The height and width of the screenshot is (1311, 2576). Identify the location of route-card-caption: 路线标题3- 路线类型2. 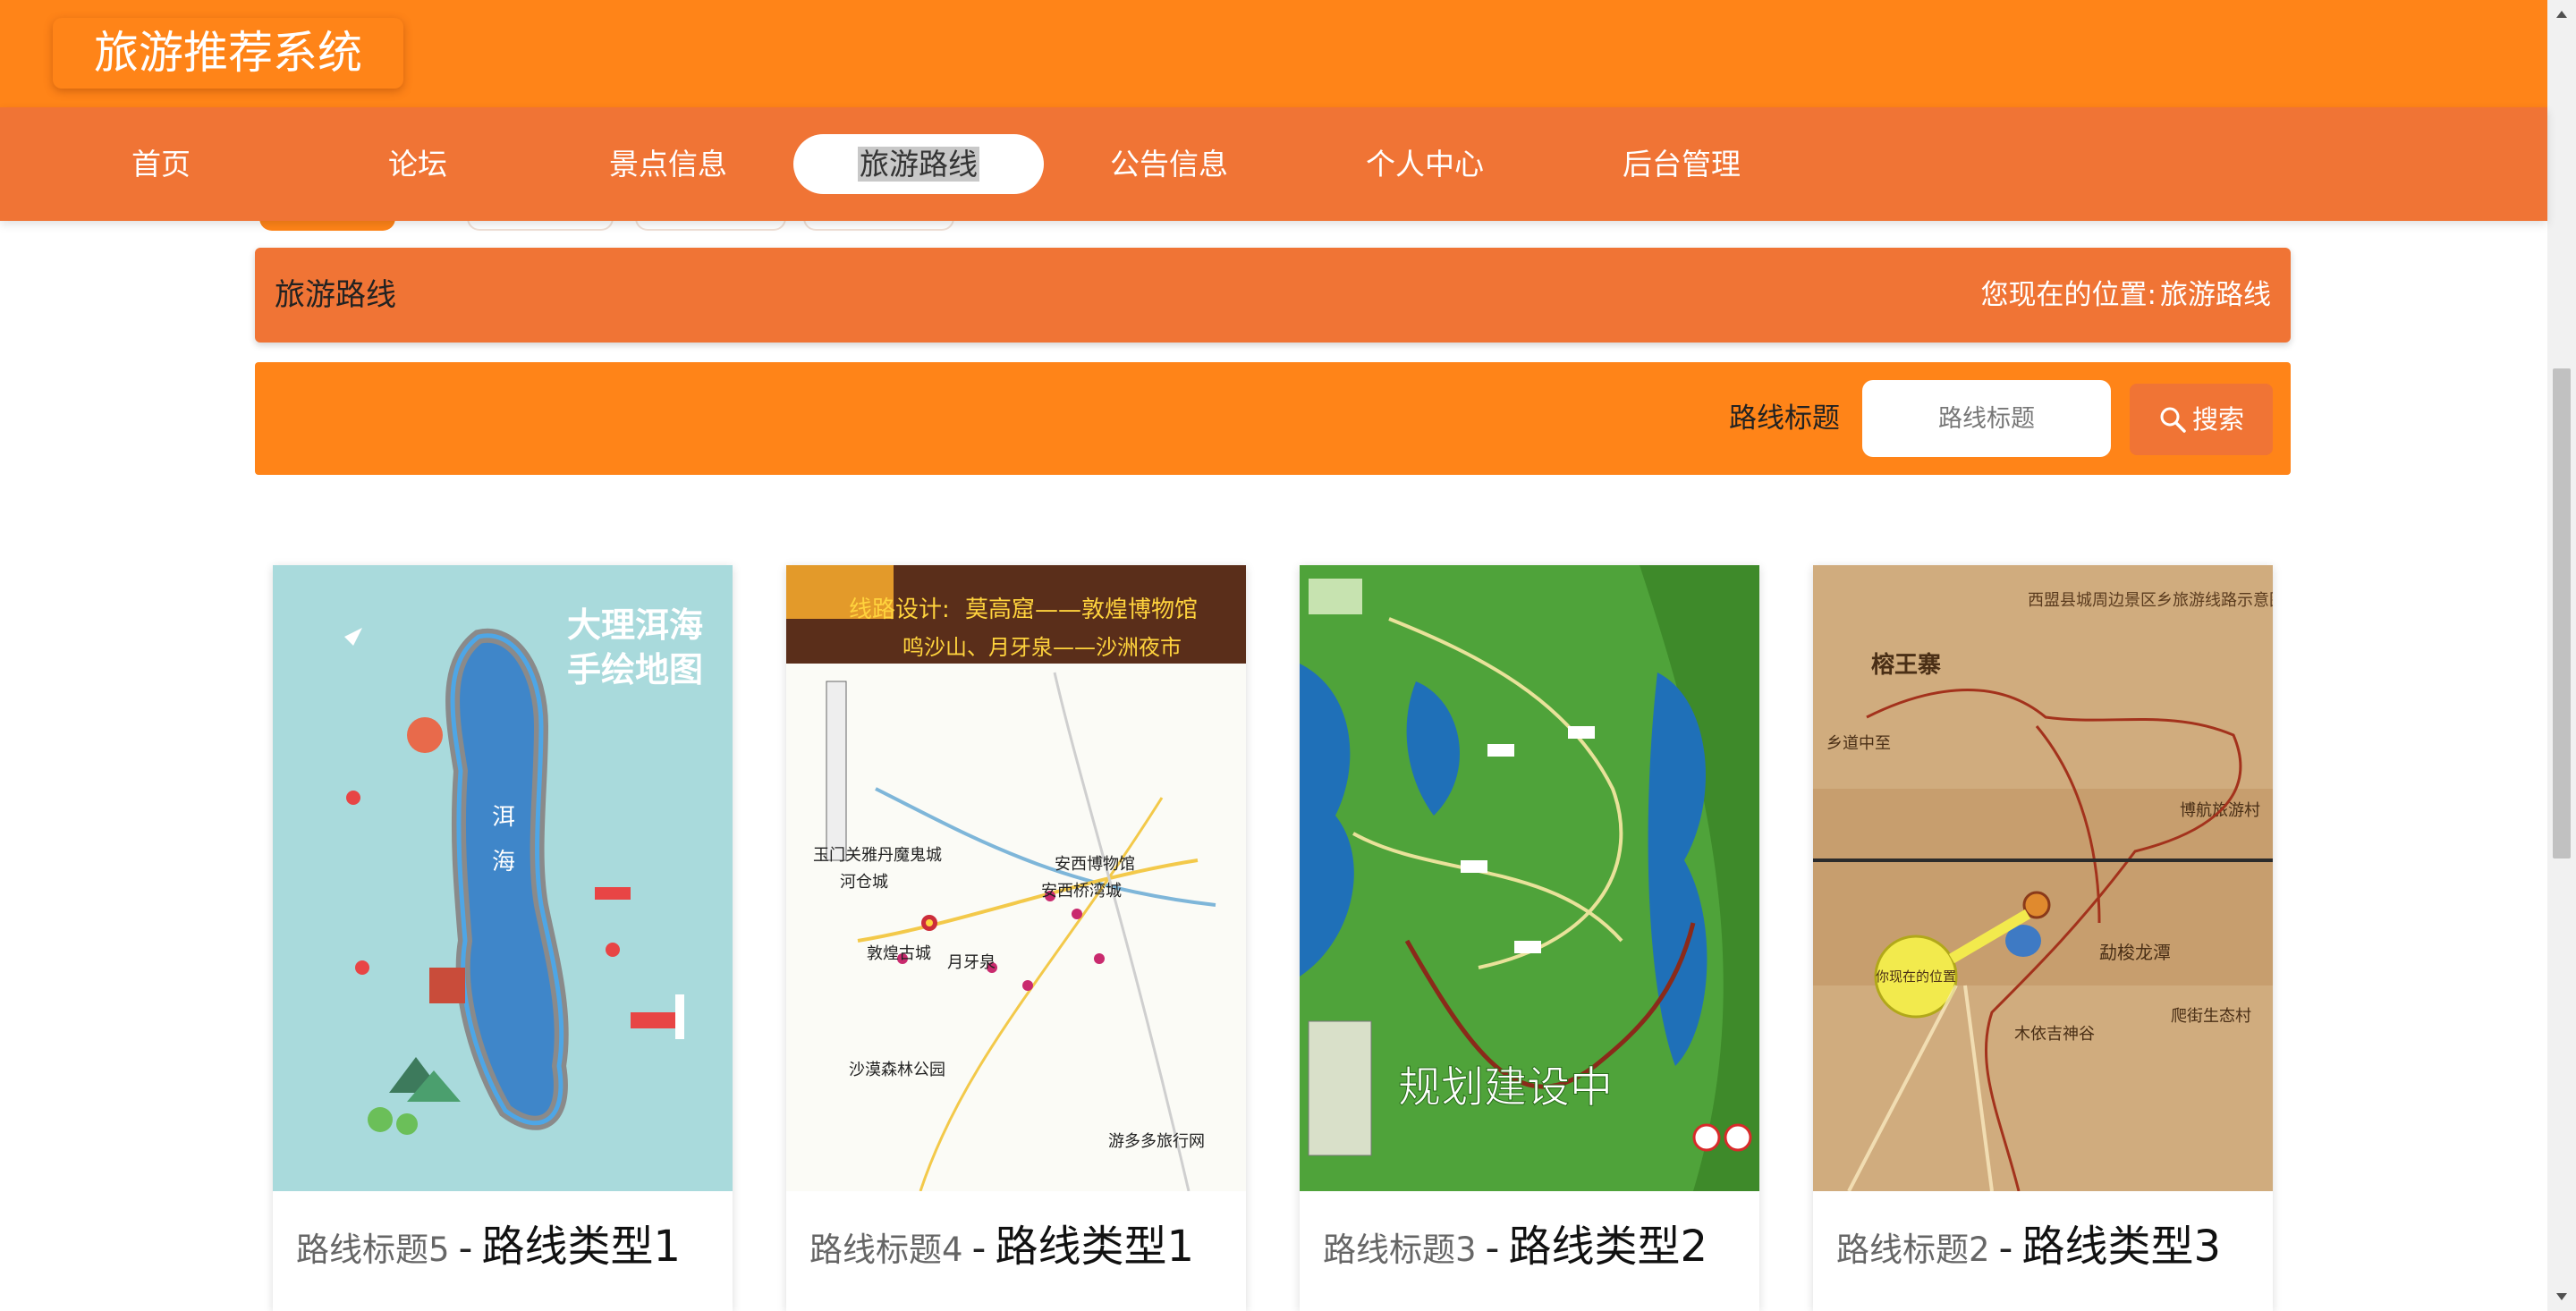
(1515, 1242).